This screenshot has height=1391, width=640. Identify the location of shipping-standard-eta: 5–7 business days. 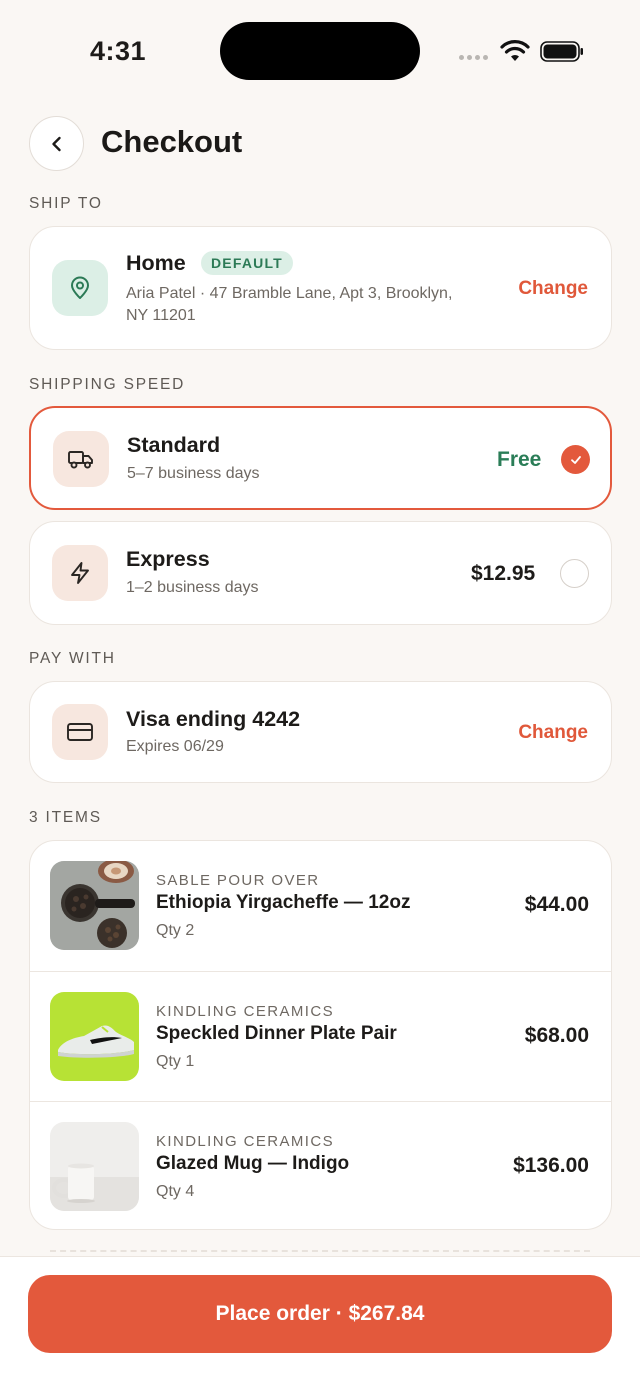
(193, 473).